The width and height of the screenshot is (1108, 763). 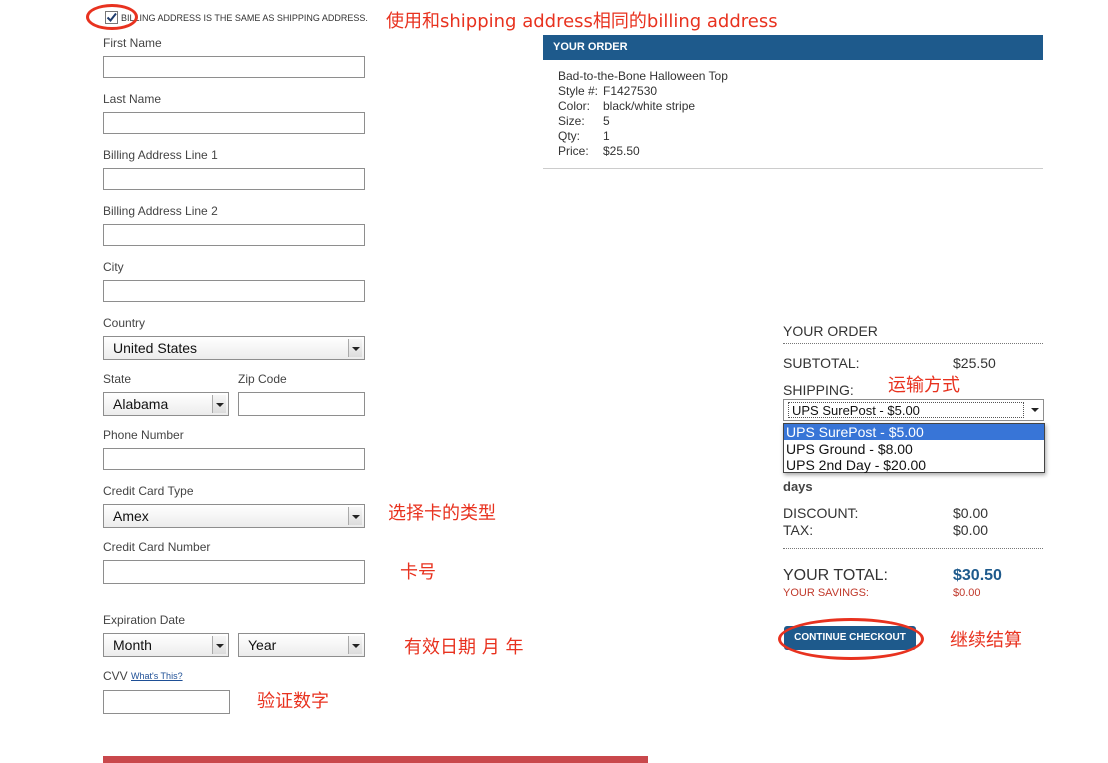 I want to click on phone-input, so click(x=234, y=459).